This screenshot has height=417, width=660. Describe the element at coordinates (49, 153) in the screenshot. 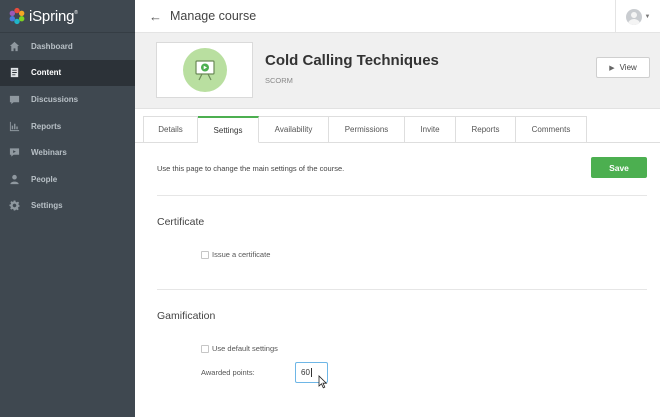

I see `sidebar-item-label: Webinars` at that location.